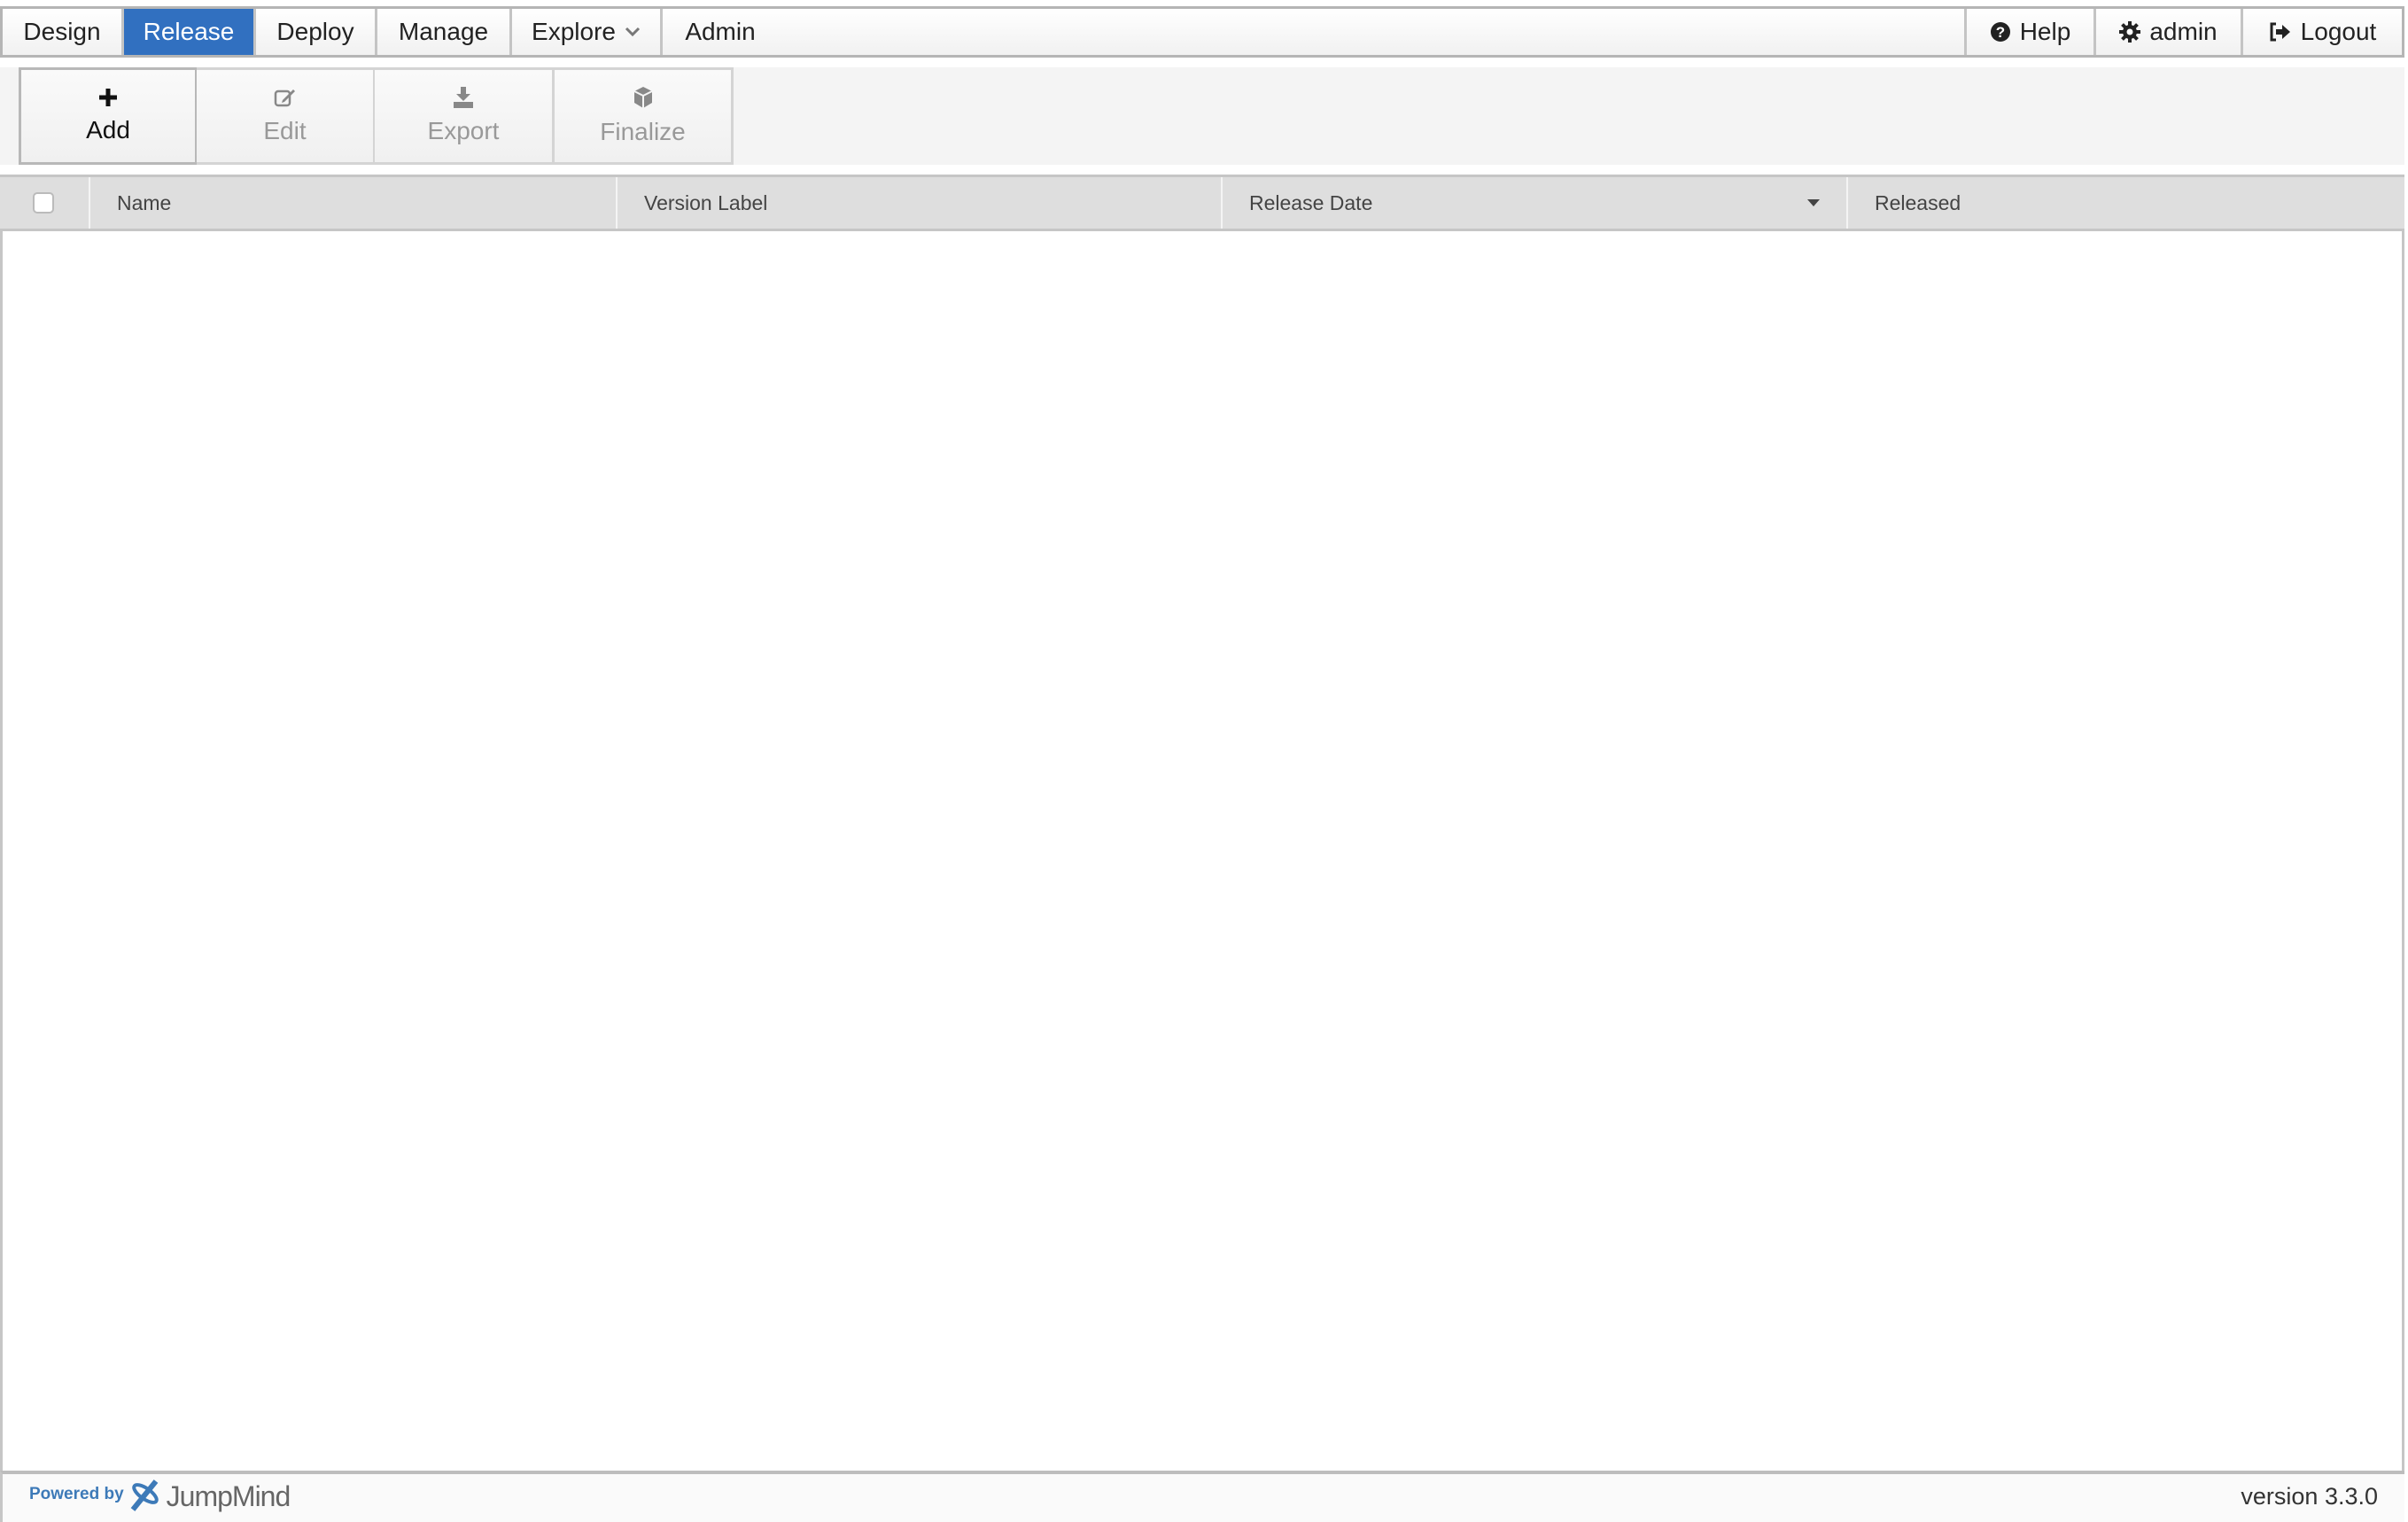  Describe the element at coordinates (190, 32) in the screenshot. I see `tab-release: Release` at that location.